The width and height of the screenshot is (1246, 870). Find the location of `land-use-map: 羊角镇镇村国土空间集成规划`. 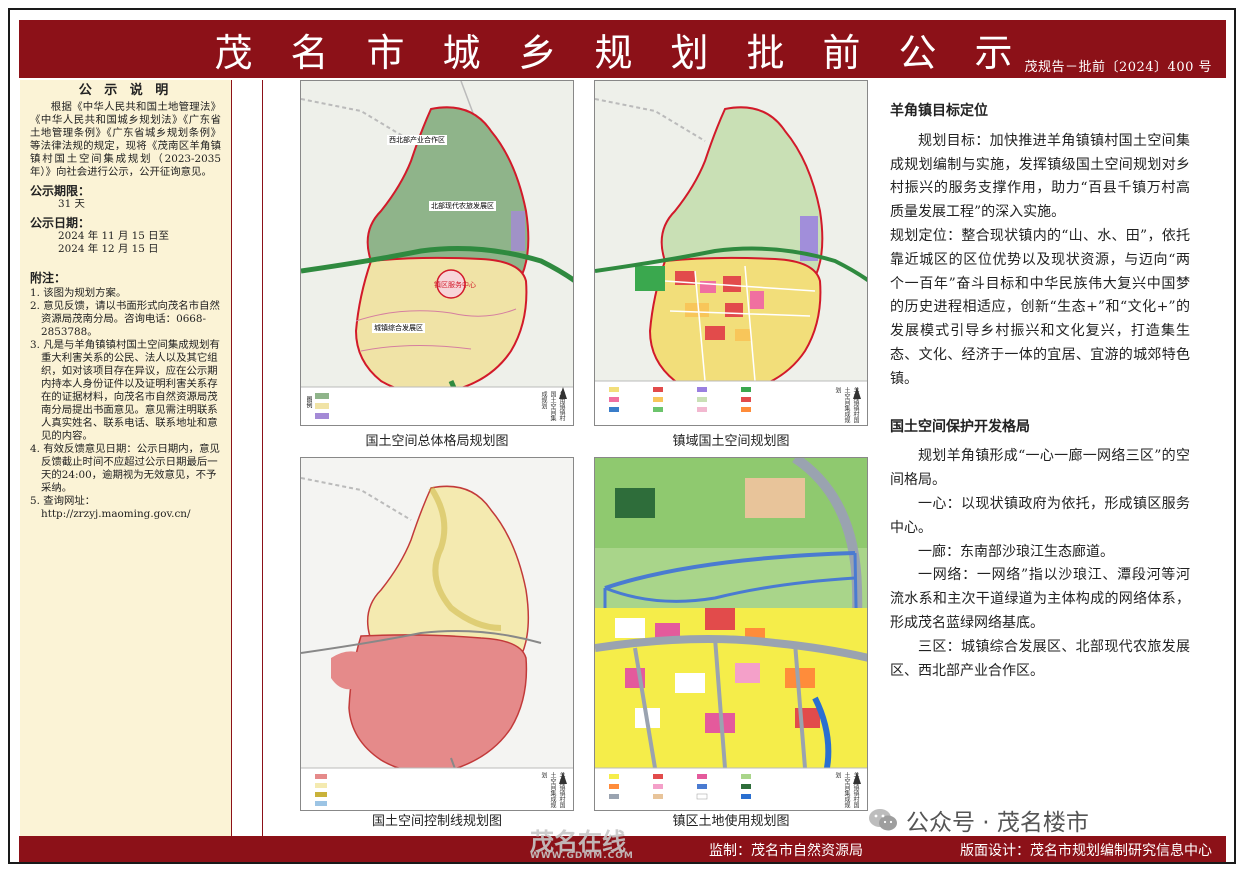

land-use-map: 羊角镇镇村国土空间集成规划 is located at coordinates (731, 634).